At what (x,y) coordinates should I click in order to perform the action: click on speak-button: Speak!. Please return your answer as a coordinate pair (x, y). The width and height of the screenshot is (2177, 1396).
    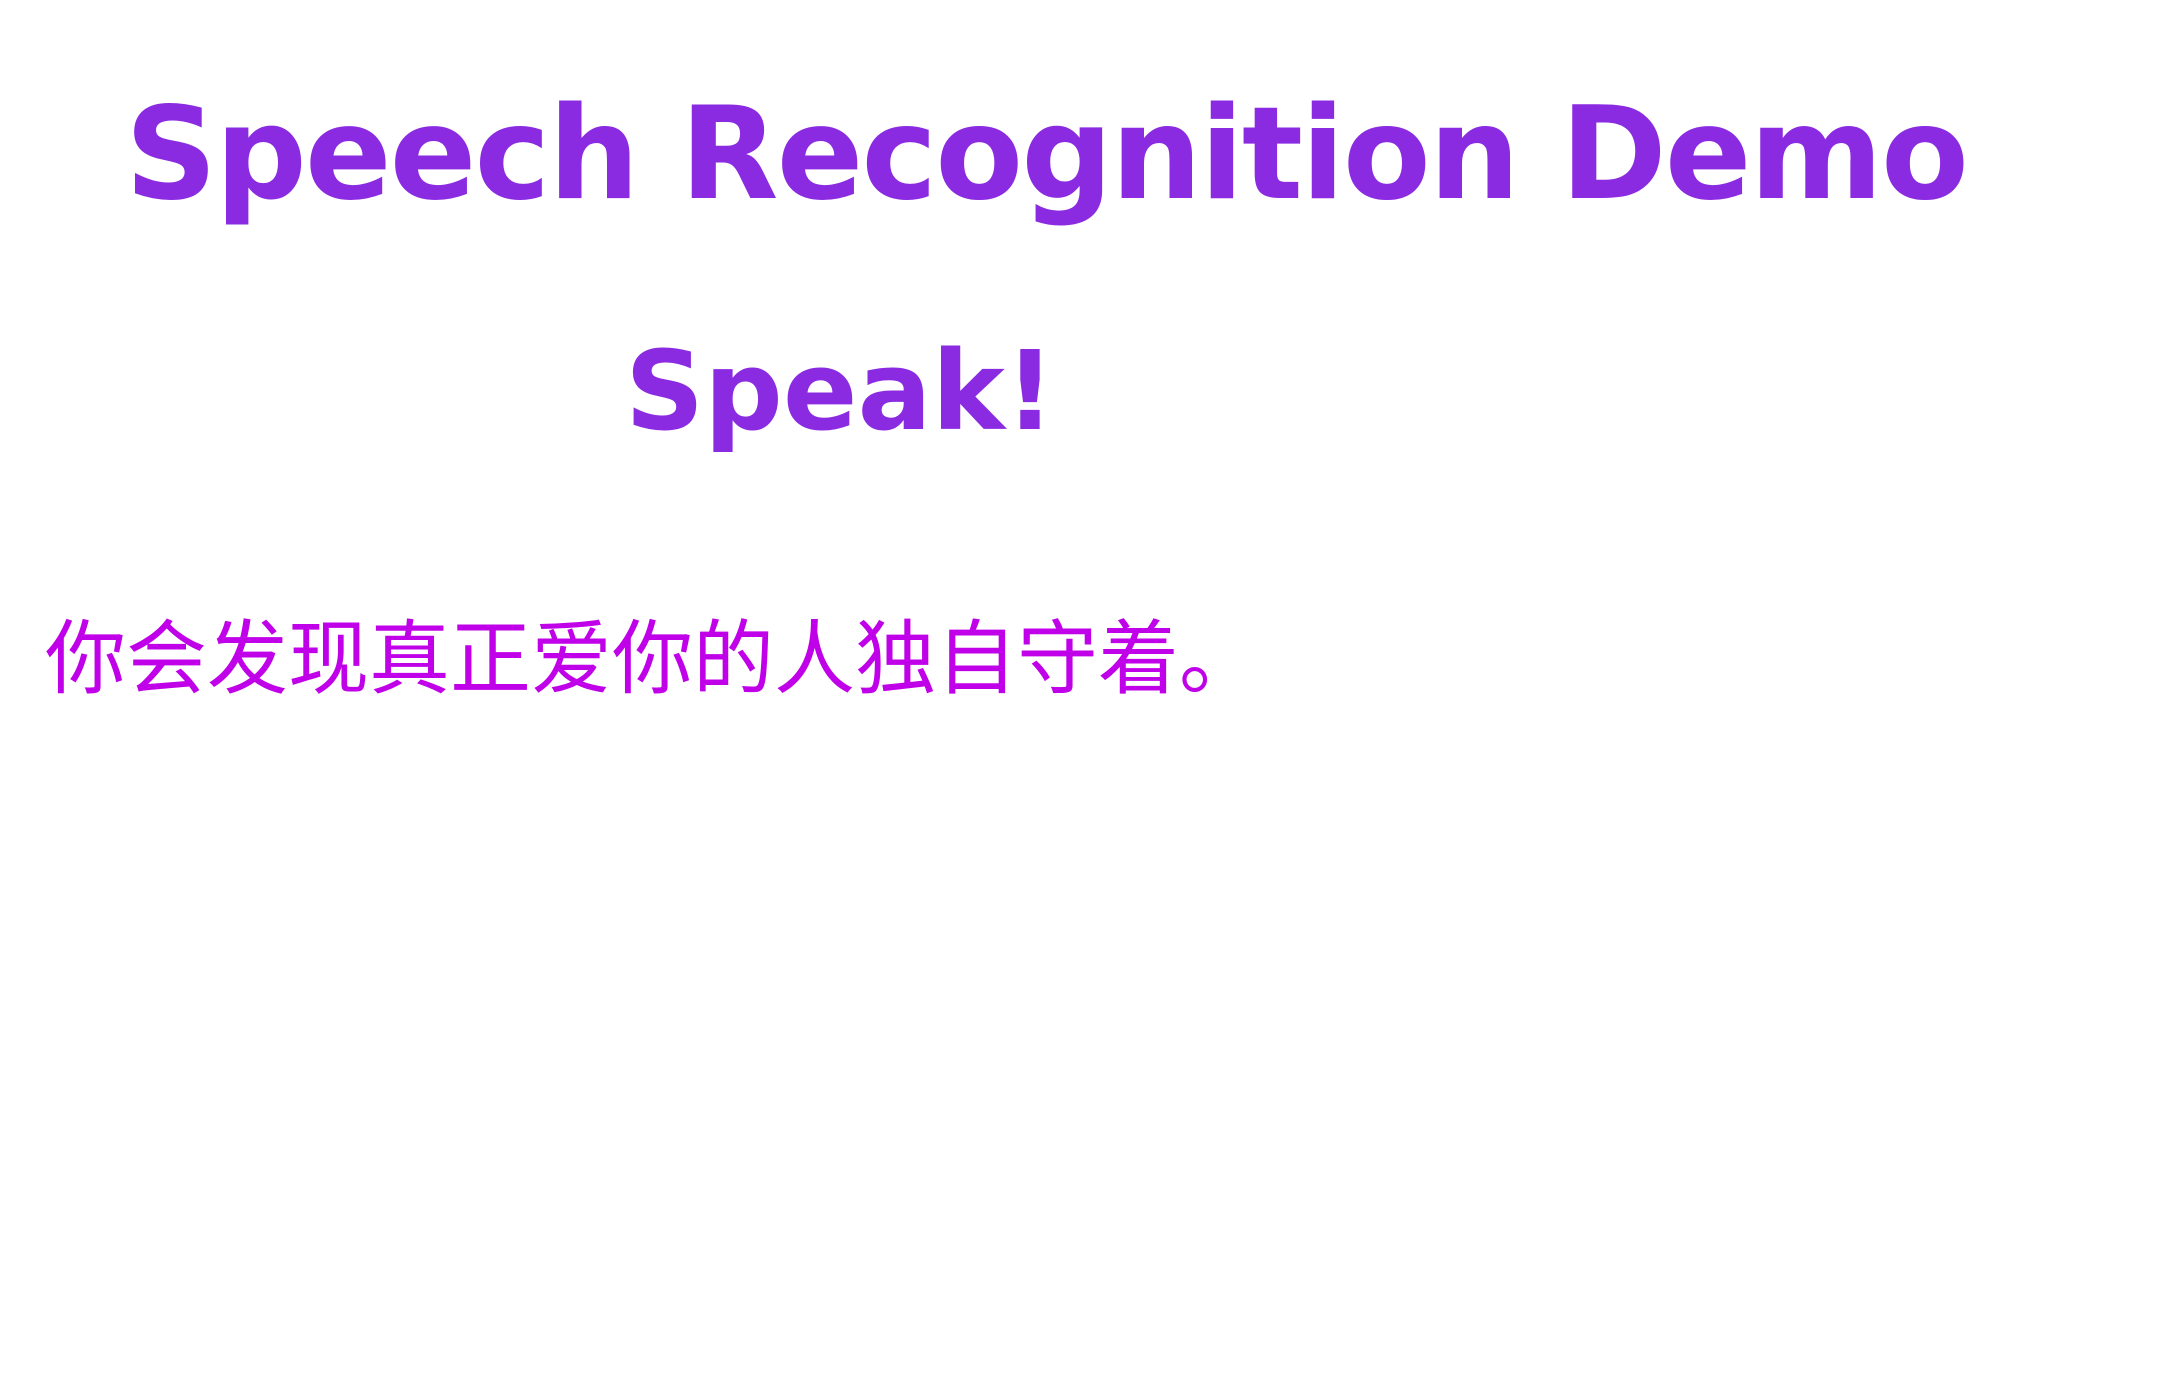
    Looking at the image, I should click on (840, 391).